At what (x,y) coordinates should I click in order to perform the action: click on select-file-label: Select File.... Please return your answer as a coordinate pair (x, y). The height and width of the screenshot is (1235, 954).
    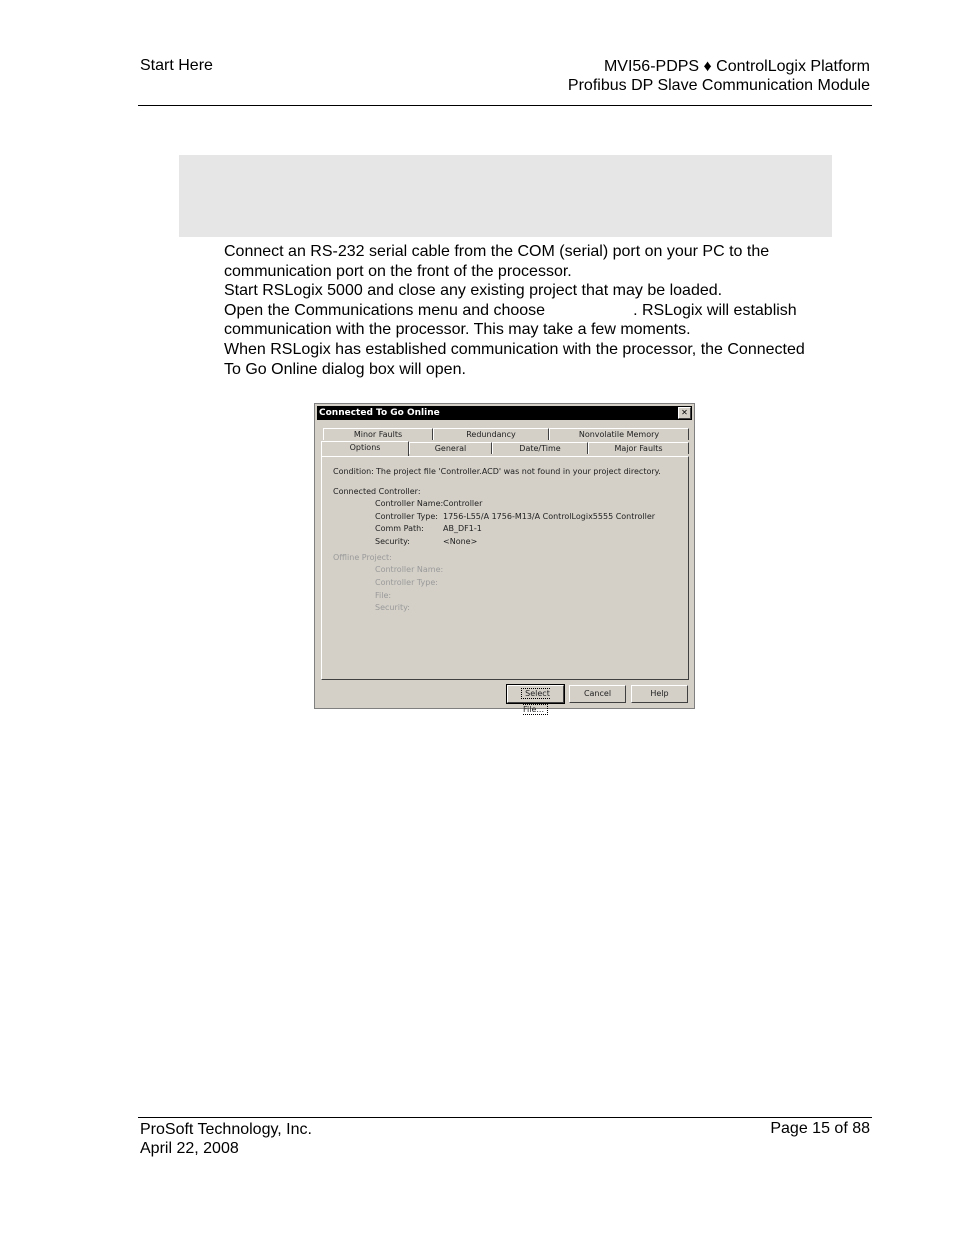
    Looking at the image, I should click on (535, 701).